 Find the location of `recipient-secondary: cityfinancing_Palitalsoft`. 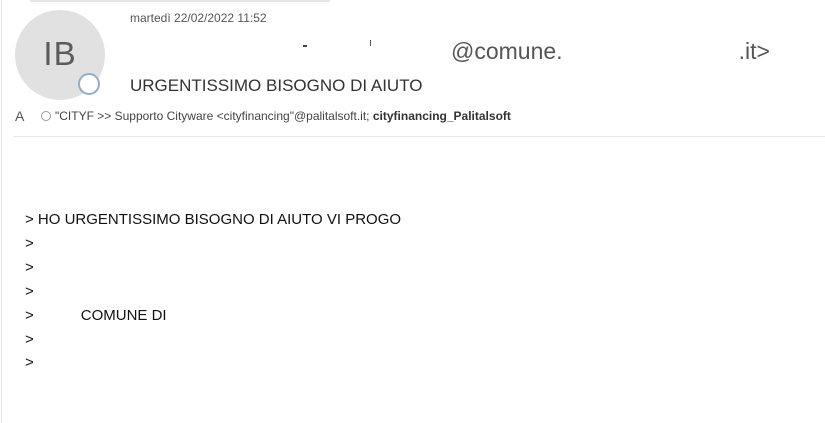

recipient-secondary: cityfinancing_Palitalsoft is located at coordinates (442, 116).